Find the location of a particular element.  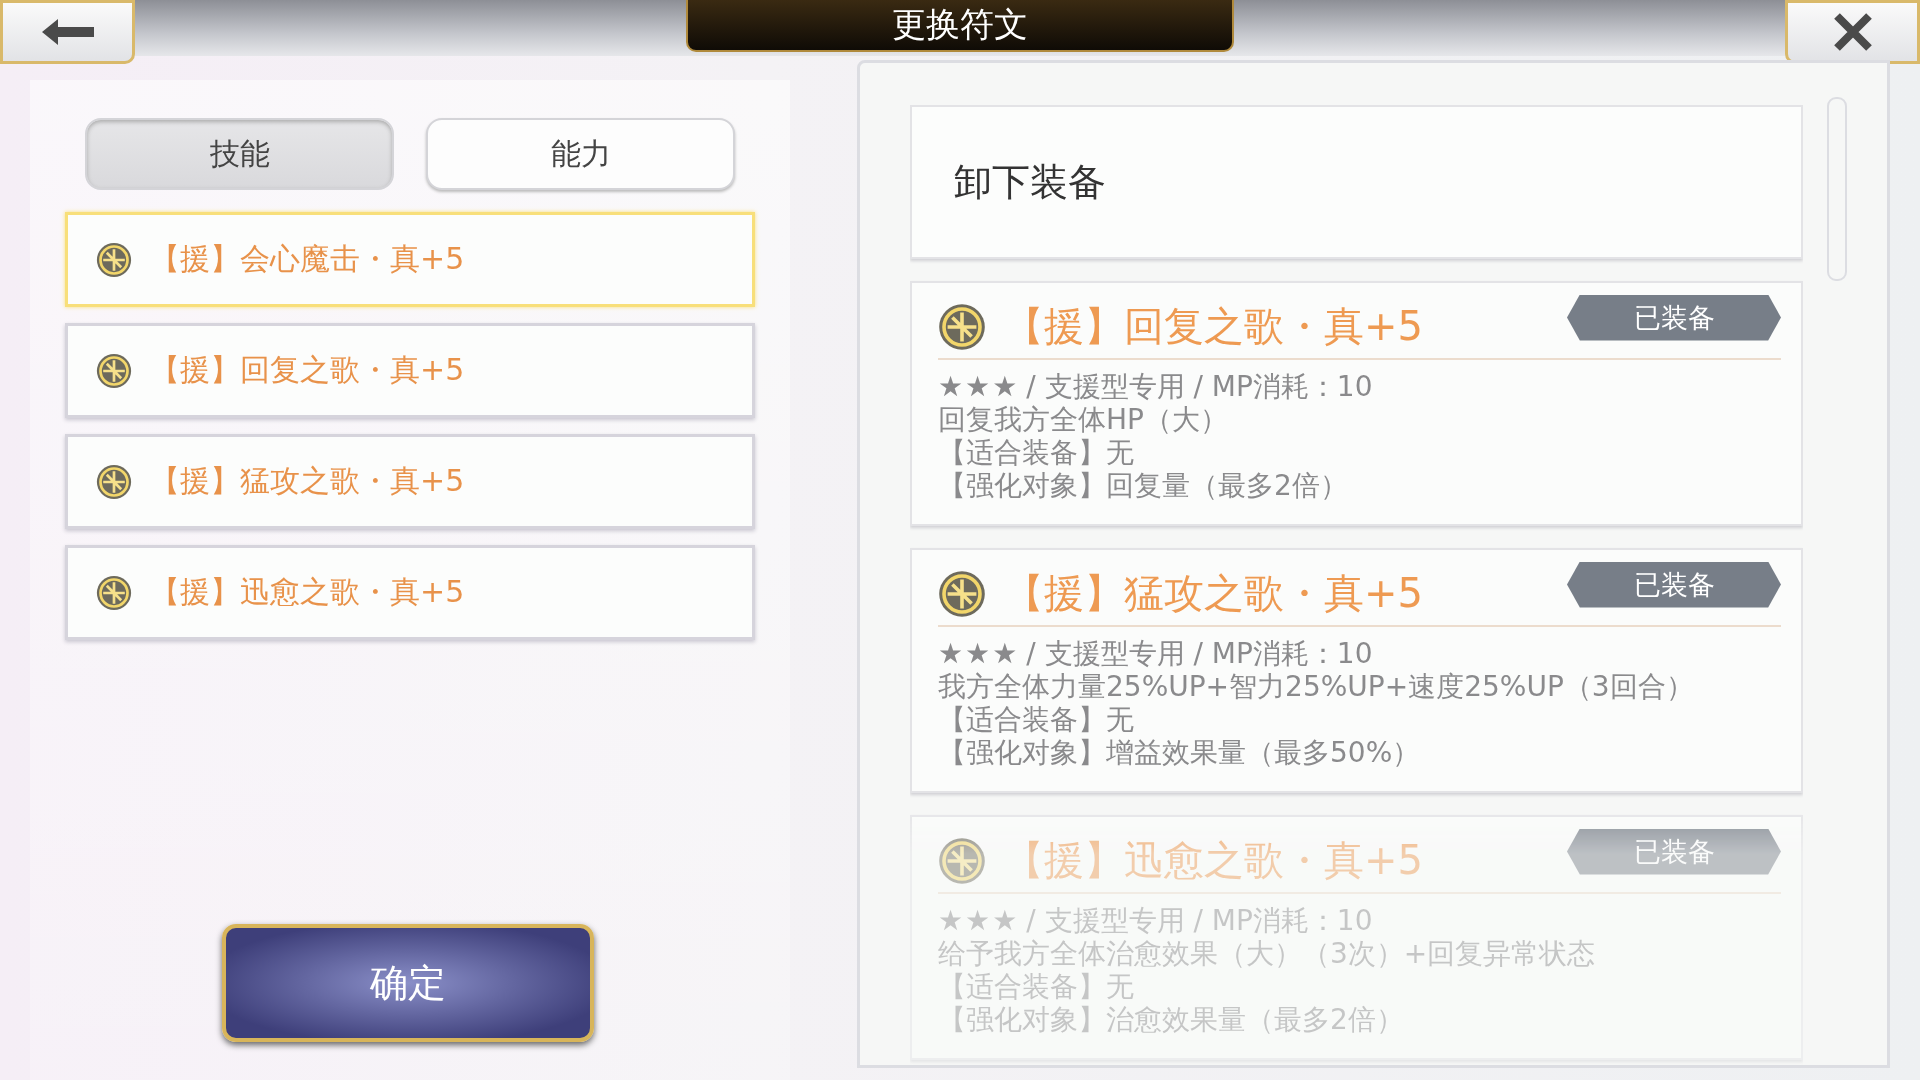

rune-card: 【援】猛攻之歌・真+5 已装备 ★★★ / 支援型专用 / MP消耗：10 我方全体力量25%UP+智力25%UP+速度25%UP（3回合） 【适合装备】无 【强化对象】增益效果量（最多50%） is located at coordinates (1356, 670).